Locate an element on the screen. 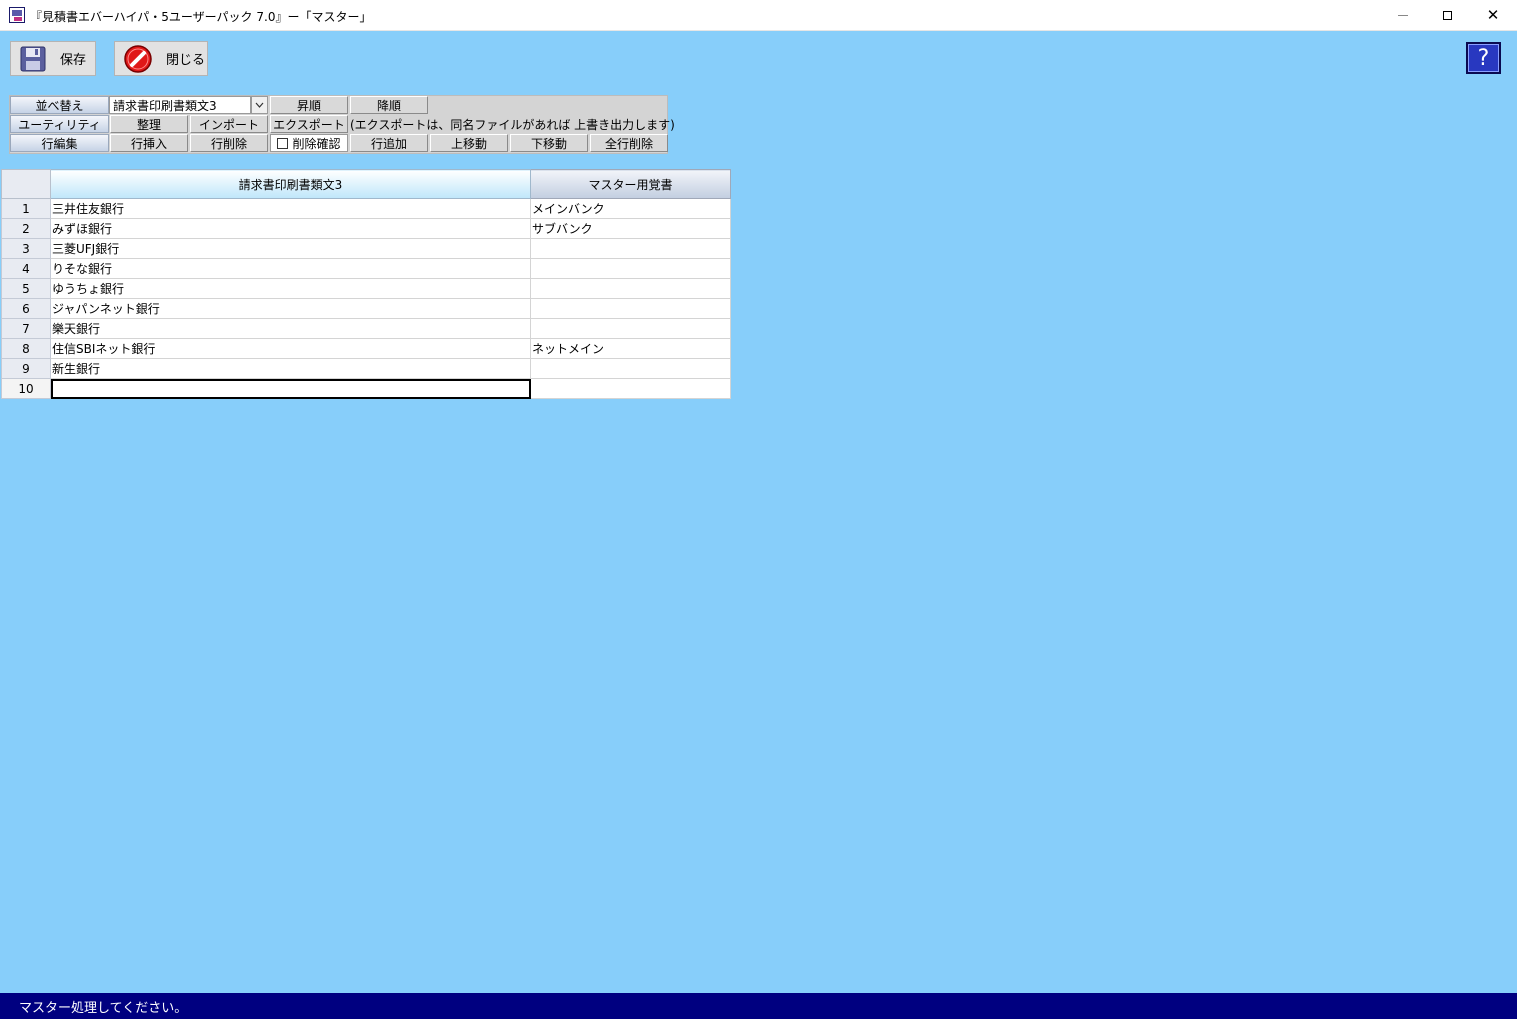 This screenshot has width=1517, height=1019. sort-field-select: 請求書印刷書類文3 is located at coordinates (180, 105).